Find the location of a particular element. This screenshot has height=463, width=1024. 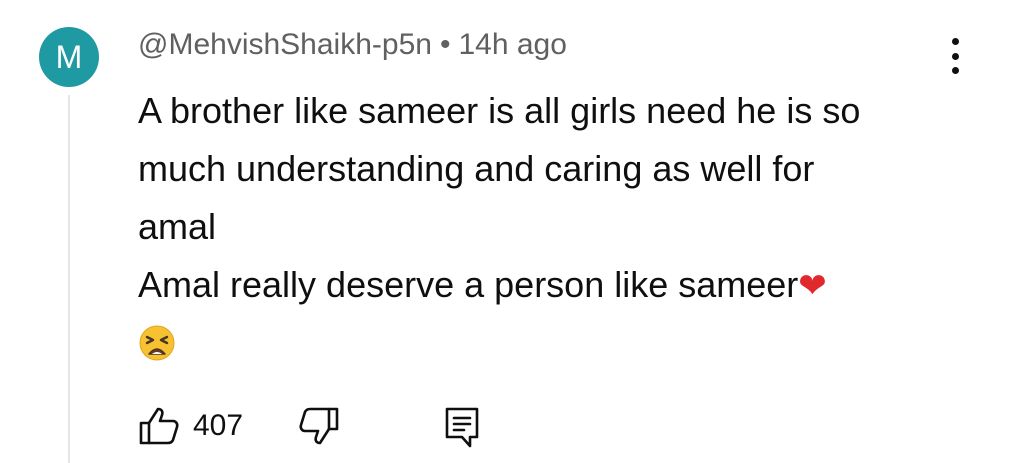

avatar: M is located at coordinates (69, 57).